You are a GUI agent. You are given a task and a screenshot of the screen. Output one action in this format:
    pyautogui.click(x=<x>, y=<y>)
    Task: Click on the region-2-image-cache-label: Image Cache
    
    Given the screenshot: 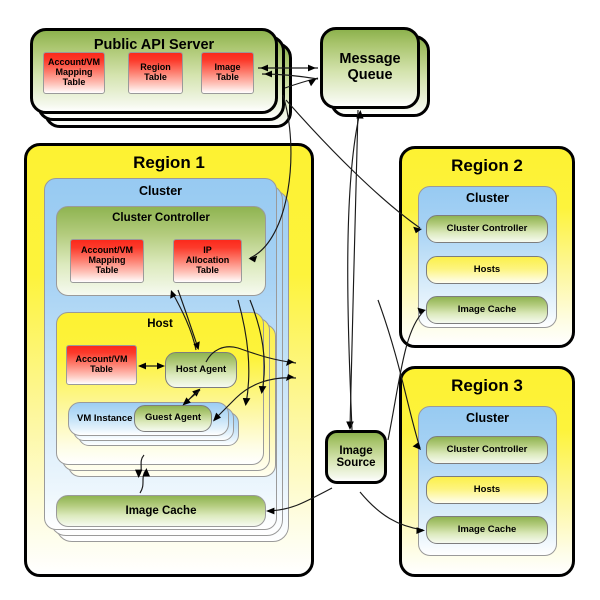 What is the action you would take?
    pyautogui.click(x=487, y=309)
    